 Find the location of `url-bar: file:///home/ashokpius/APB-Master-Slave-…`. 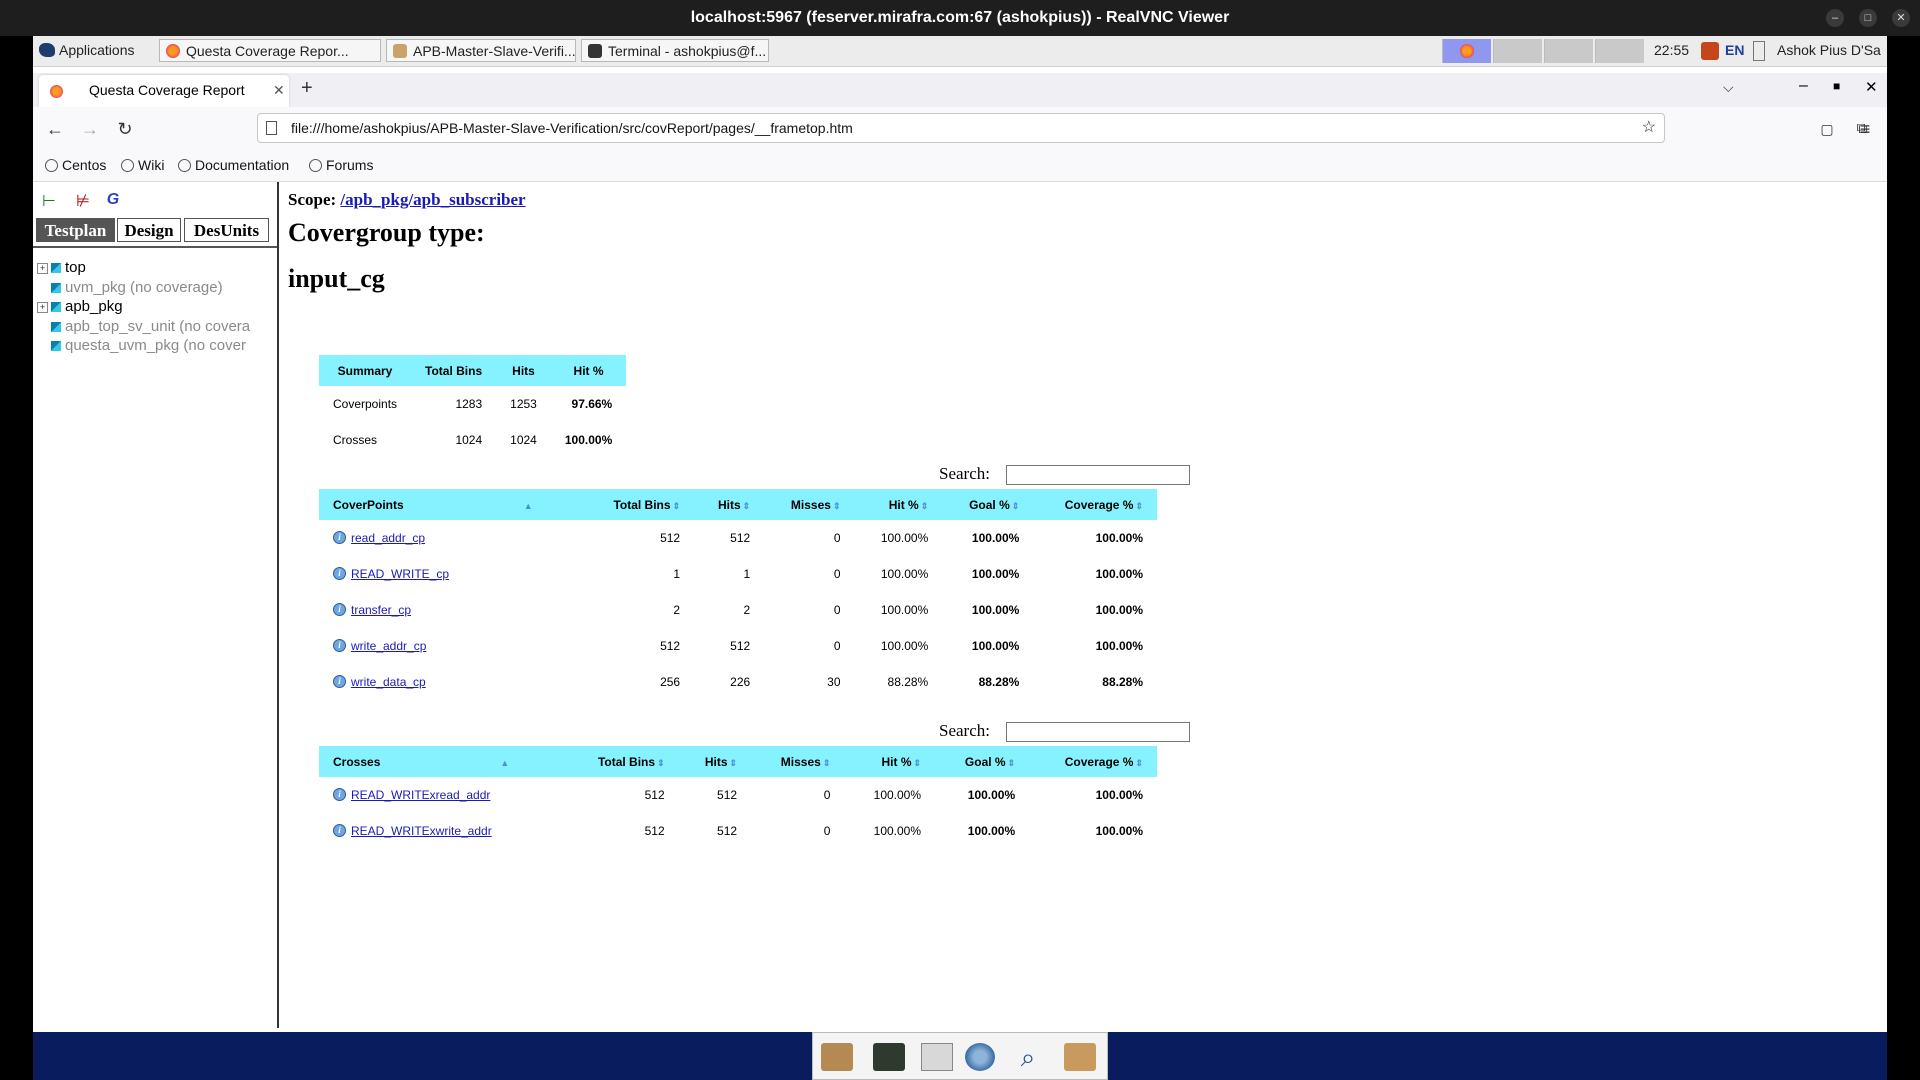

url-bar: file:///home/ashokpius/APB-Master-Slave-… is located at coordinates (961, 128).